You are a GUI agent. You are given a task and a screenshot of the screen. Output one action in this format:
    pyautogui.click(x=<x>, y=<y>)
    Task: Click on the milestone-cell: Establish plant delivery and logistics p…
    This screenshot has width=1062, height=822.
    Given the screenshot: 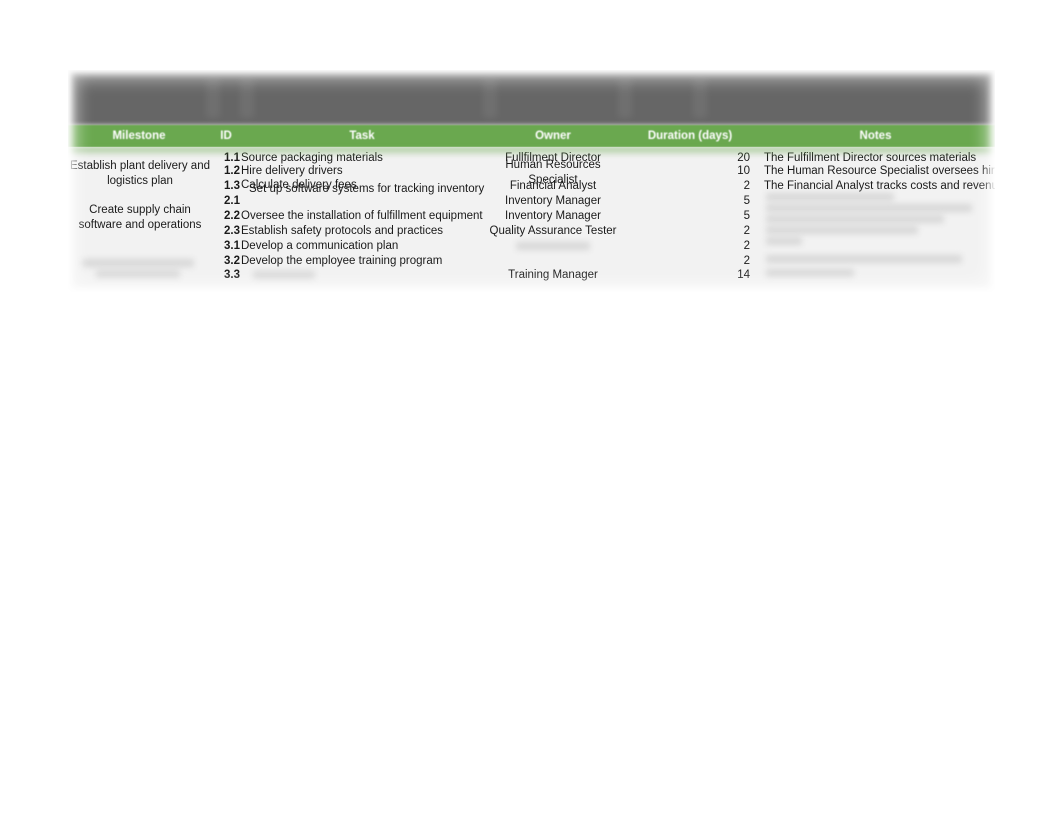 What is the action you would take?
    pyautogui.click(x=140, y=173)
    